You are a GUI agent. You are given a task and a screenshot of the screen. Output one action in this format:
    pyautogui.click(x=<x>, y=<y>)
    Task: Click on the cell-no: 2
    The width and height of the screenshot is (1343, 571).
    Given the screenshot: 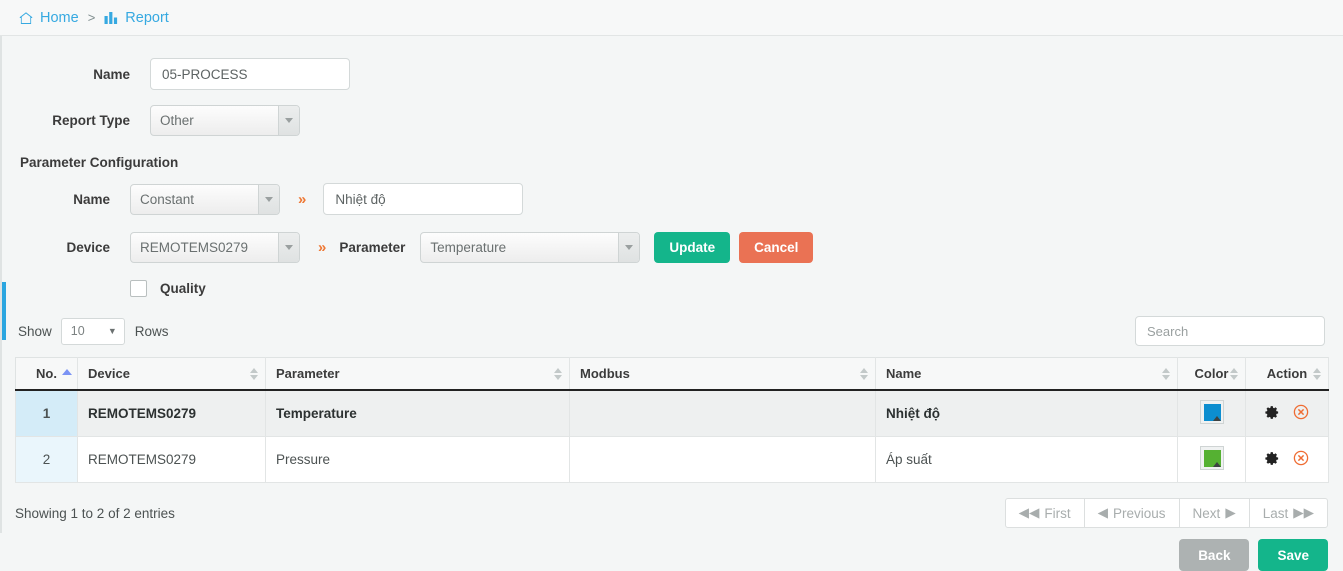 What is the action you would take?
    pyautogui.click(x=46, y=459)
    